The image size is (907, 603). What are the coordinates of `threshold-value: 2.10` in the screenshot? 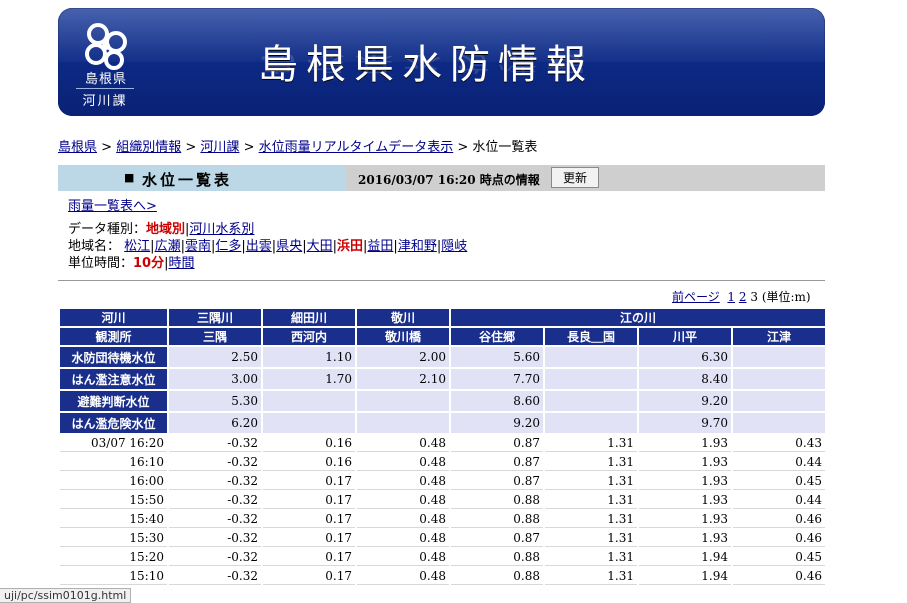 It's located at (403, 379).